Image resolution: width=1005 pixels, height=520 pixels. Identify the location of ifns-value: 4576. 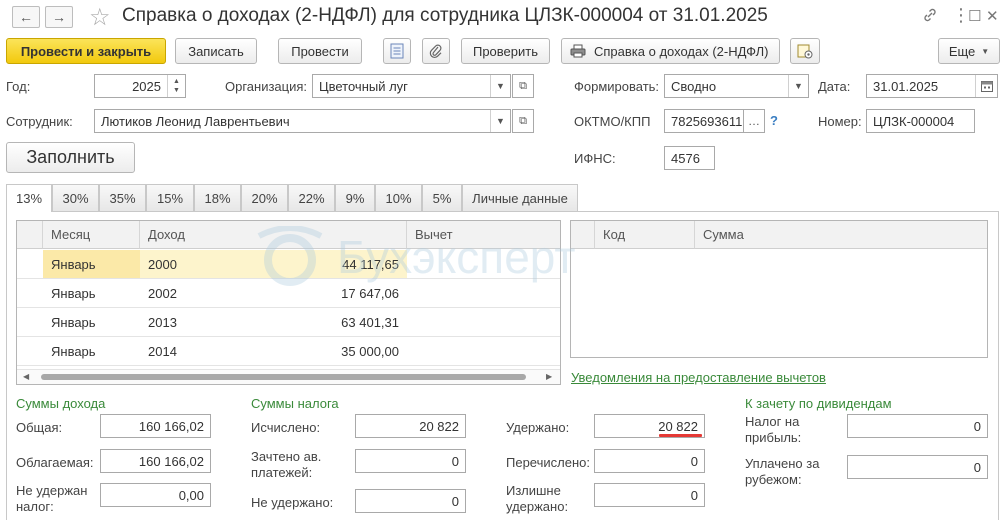
(685, 158).